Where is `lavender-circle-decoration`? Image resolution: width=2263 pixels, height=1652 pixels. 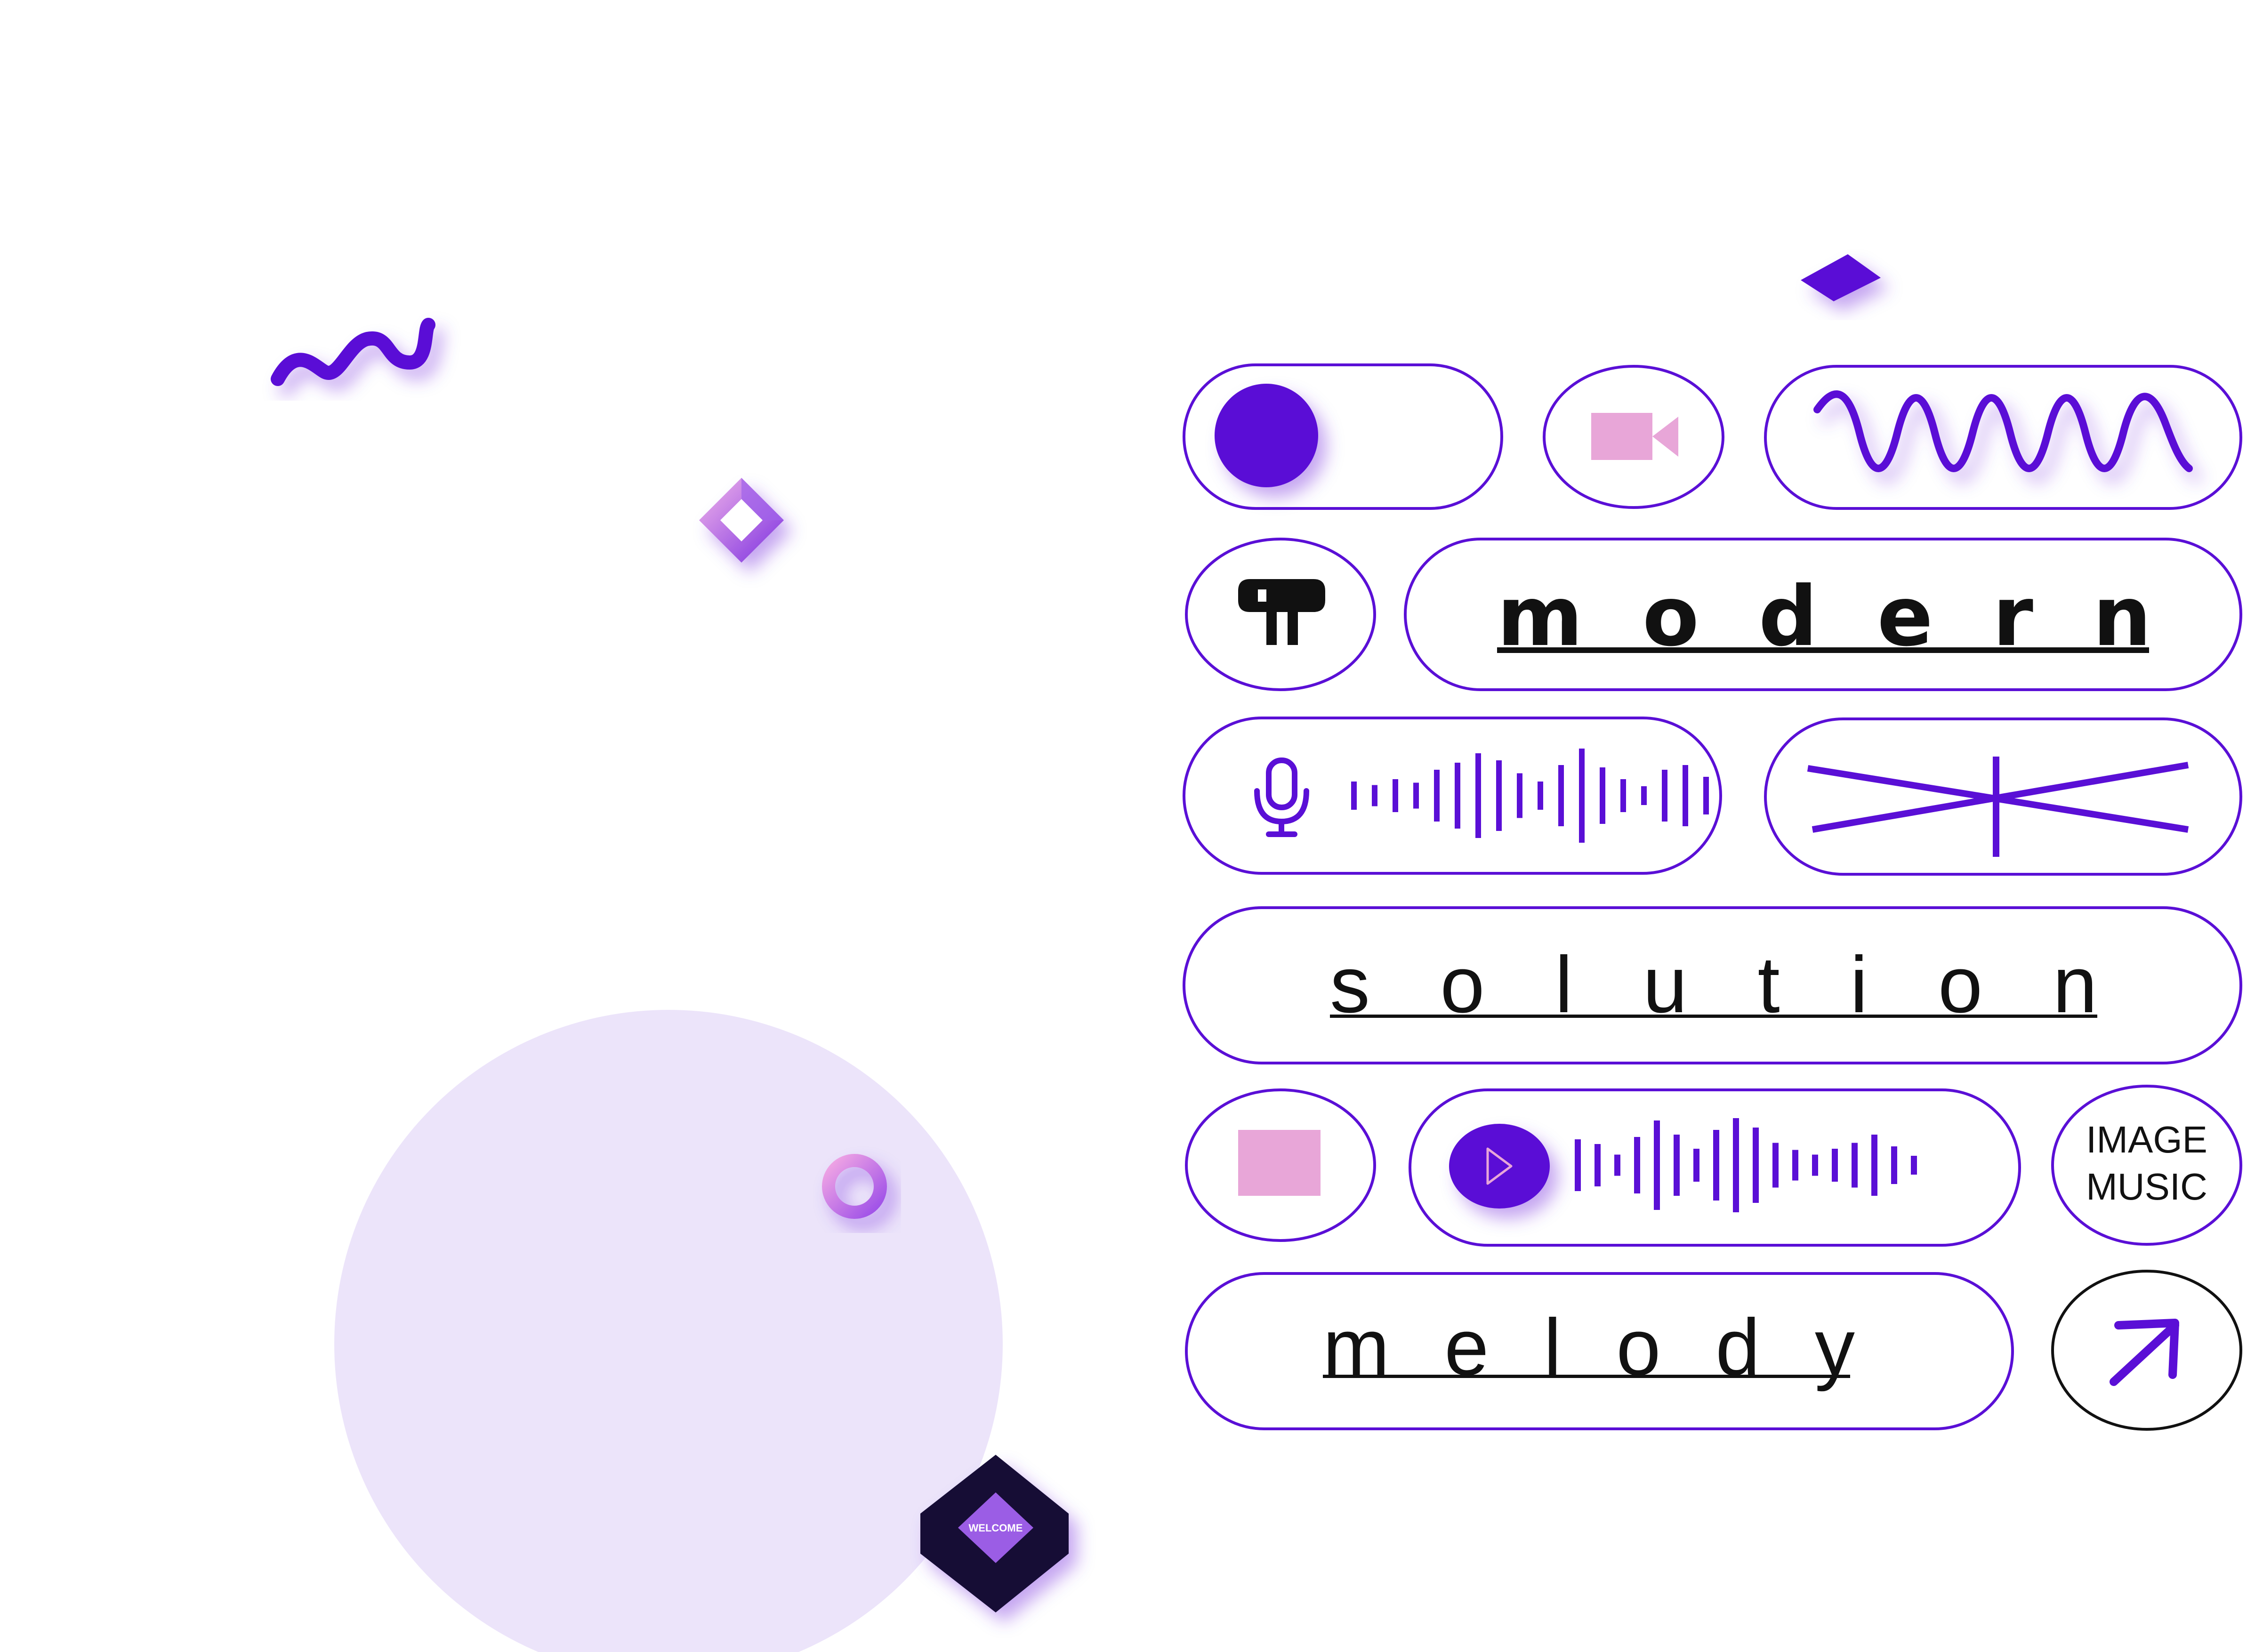 lavender-circle-decoration is located at coordinates (668, 1331).